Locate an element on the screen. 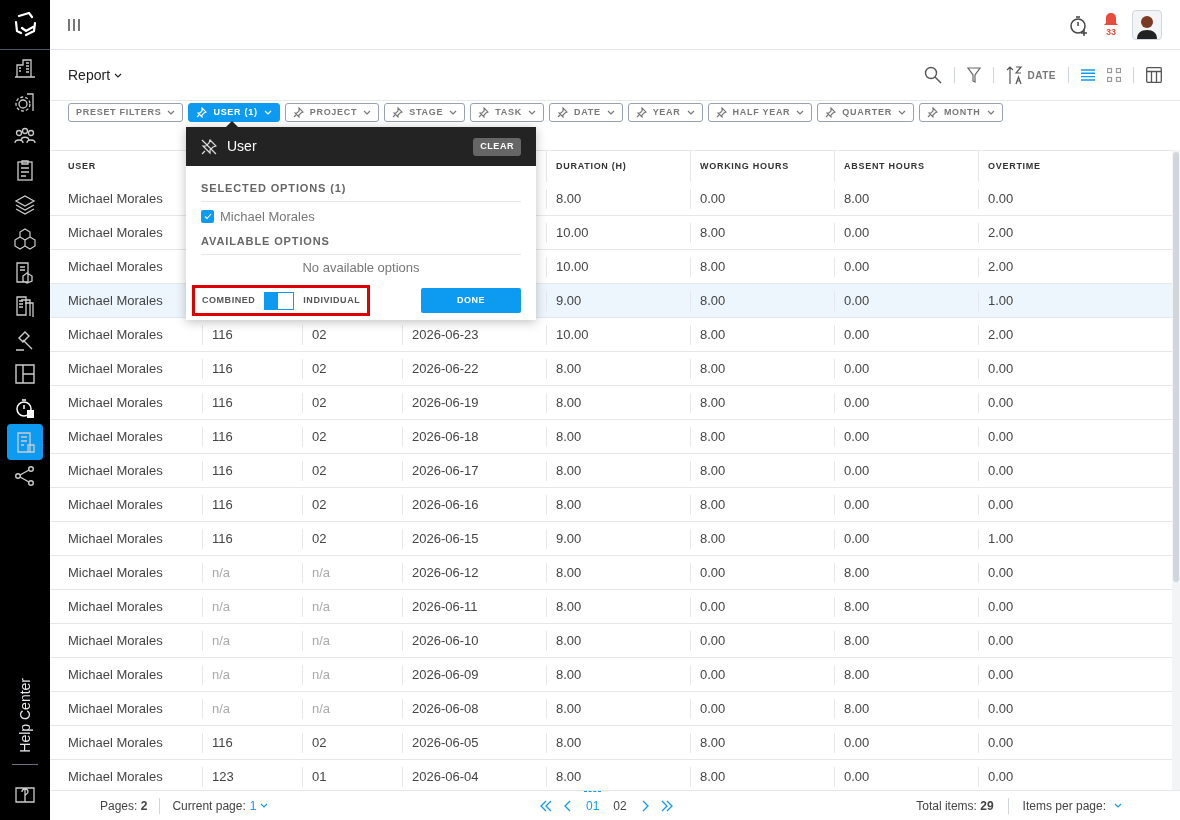 The height and width of the screenshot is (820, 1180). filter-icon is located at coordinates (973, 75).